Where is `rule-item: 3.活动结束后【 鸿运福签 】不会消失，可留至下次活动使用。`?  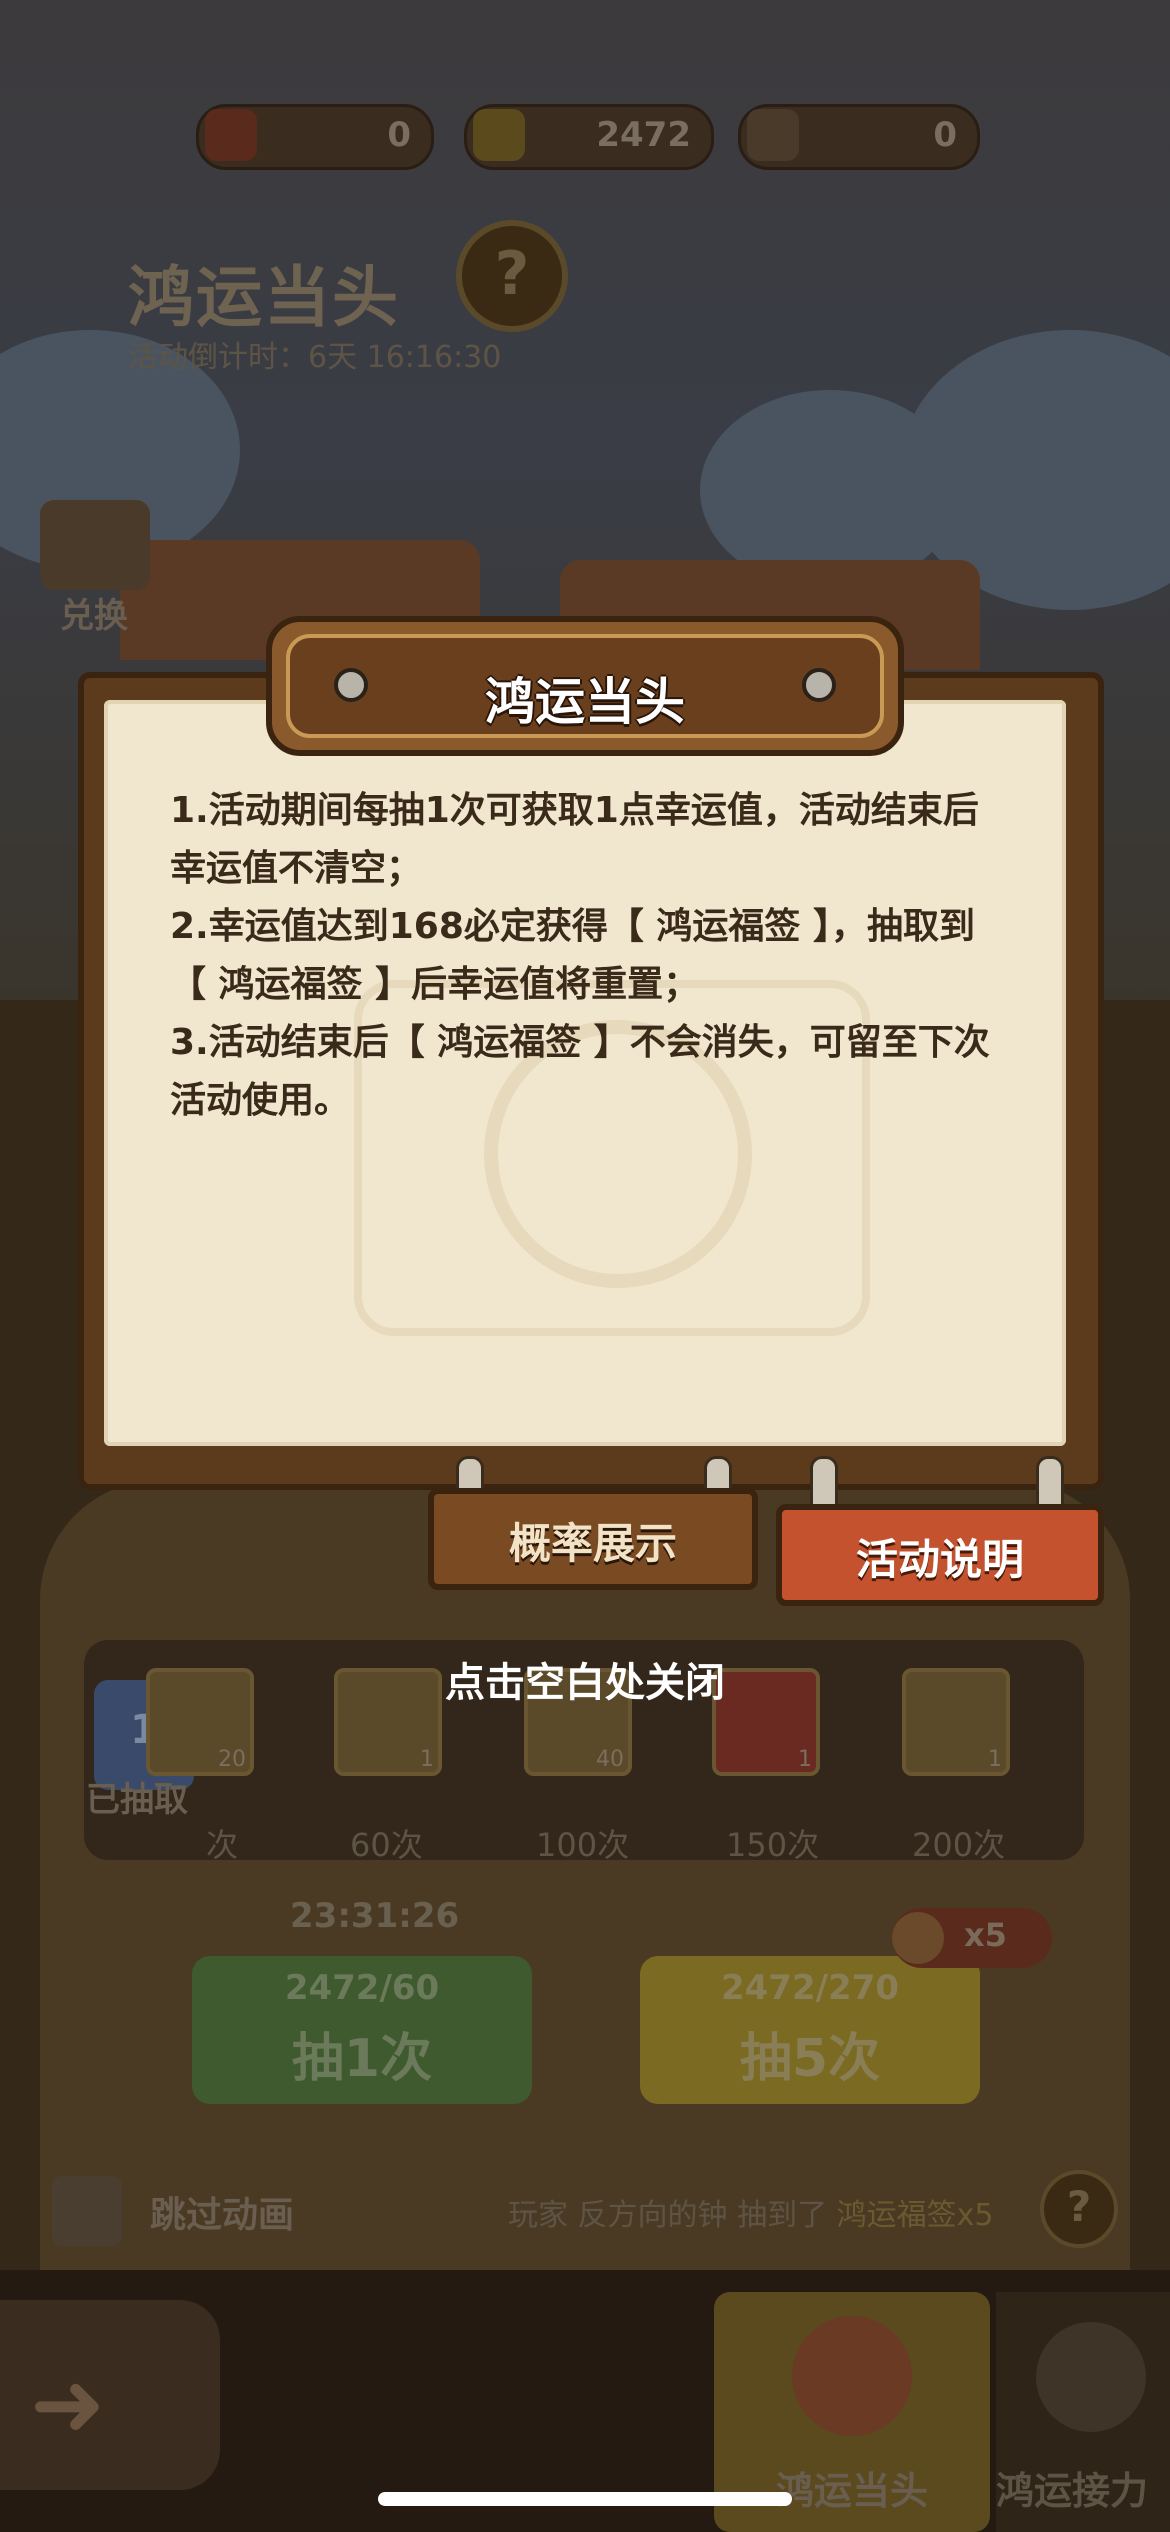
rule-item: 3.活动结束后【 鸿运福签 】不会消失，可留至下次活动使用。 is located at coordinates (580, 1071).